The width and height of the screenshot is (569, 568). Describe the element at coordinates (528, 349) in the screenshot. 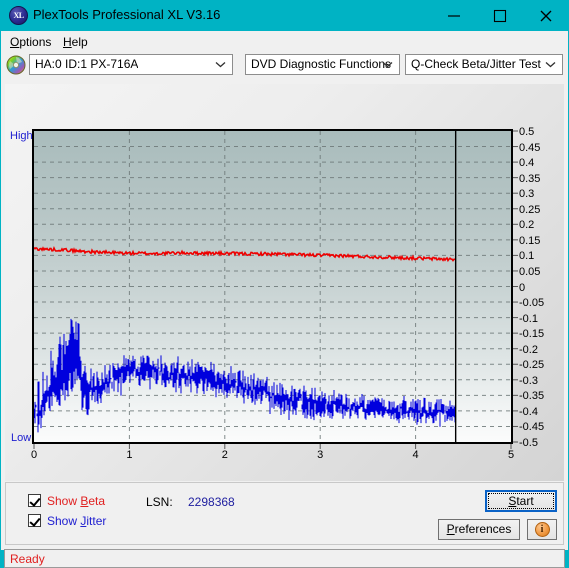

I see `y-tick-label: -0.2` at that location.